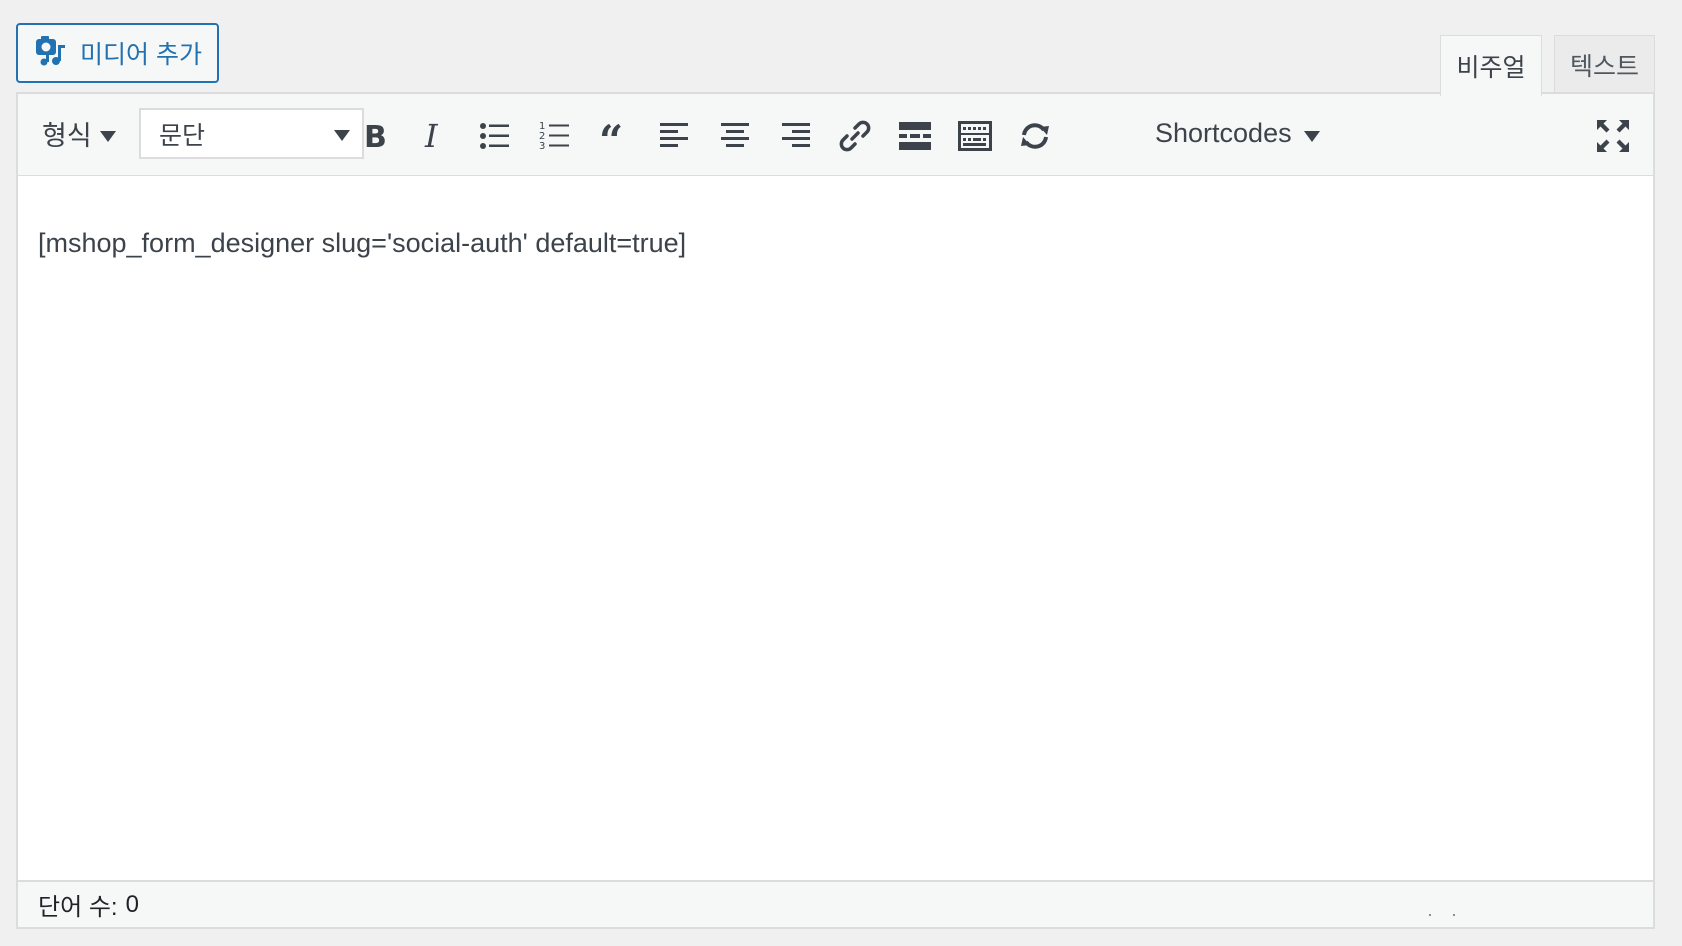 This screenshot has width=1682, height=946. I want to click on fullscreen-button, so click(1613, 136).